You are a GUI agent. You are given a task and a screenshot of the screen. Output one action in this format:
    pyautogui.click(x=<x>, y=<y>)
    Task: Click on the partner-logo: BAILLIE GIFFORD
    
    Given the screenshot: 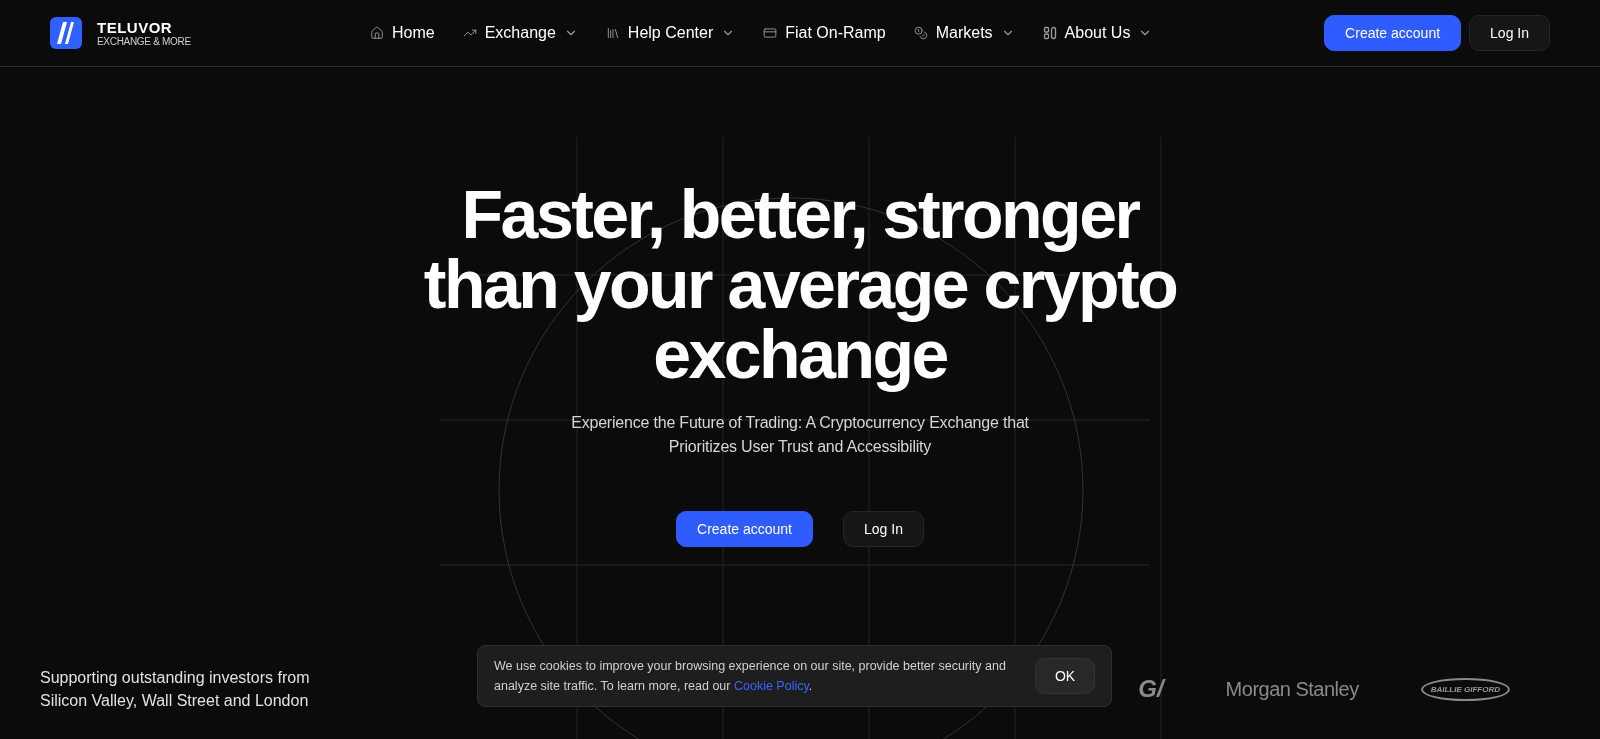 What is the action you would take?
    pyautogui.click(x=1465, y=689)
    